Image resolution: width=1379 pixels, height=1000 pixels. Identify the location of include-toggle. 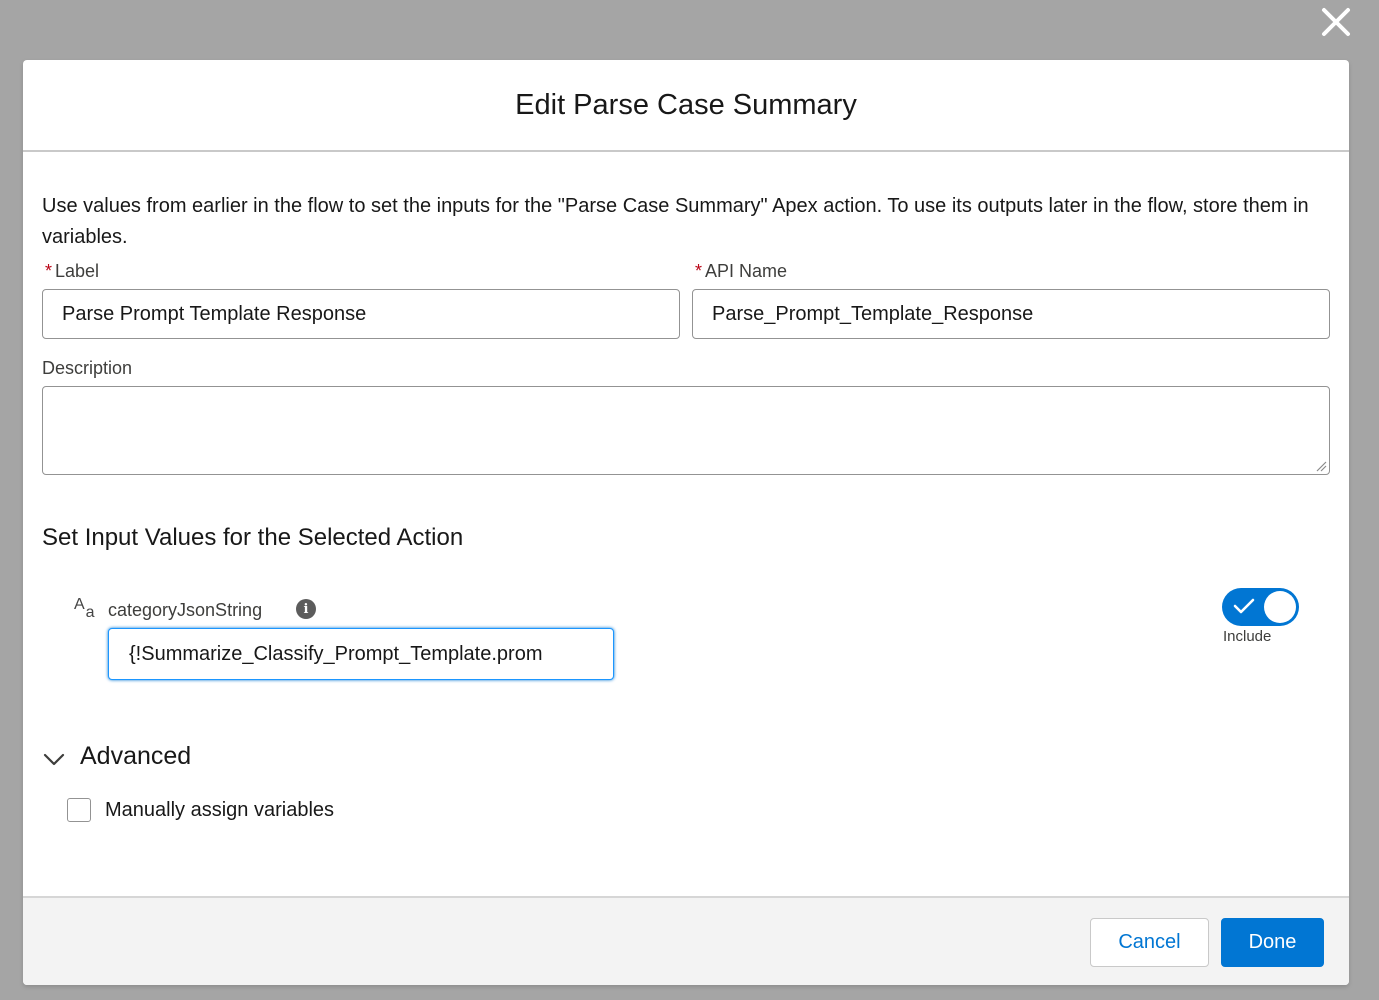
(1260, 607).